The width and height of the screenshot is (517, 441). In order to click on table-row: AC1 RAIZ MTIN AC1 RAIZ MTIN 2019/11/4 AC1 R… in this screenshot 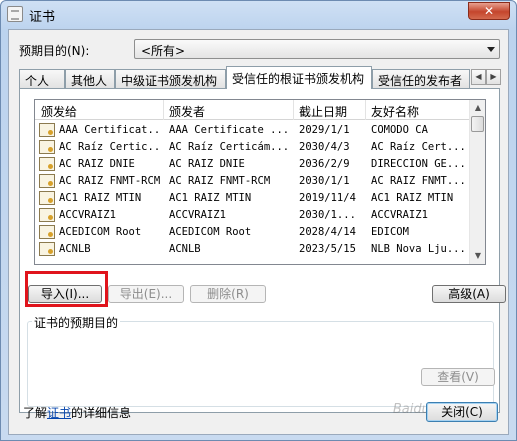, I will do `click(253, 198)`.